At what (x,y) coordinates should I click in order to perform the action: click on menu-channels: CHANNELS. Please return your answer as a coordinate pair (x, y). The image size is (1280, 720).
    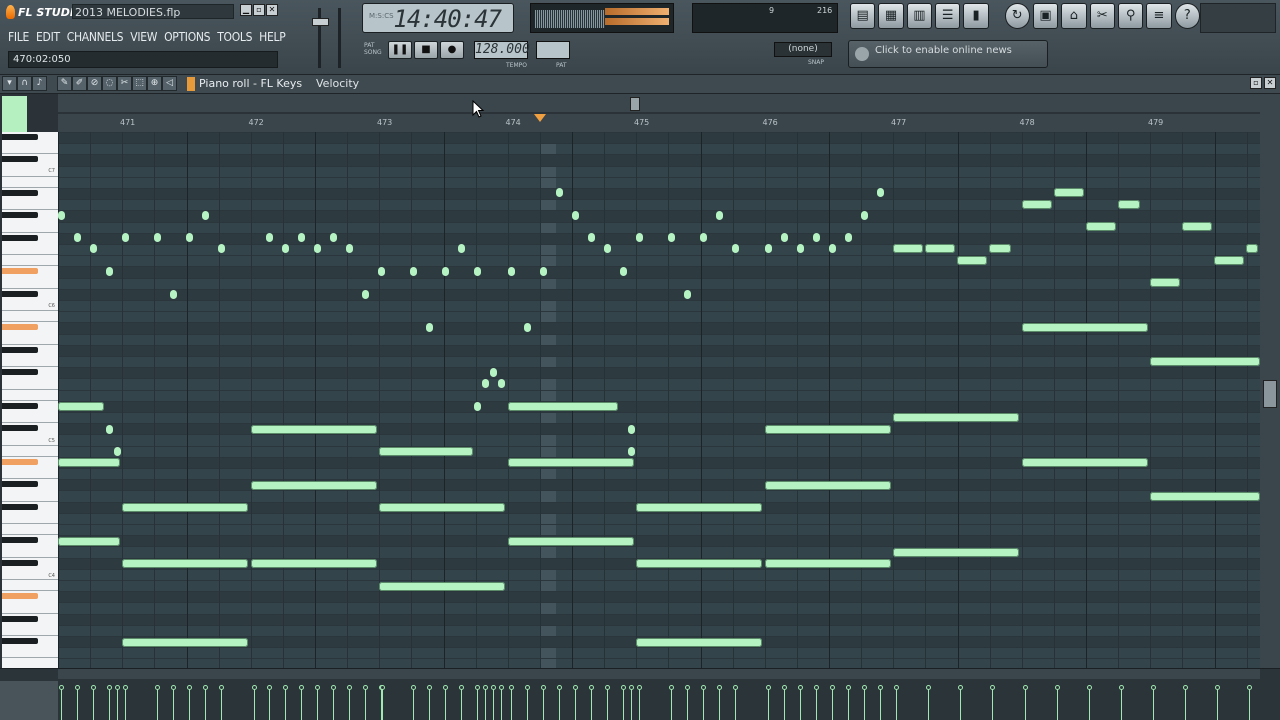
    Looking at the image, I should click on (95, 37).